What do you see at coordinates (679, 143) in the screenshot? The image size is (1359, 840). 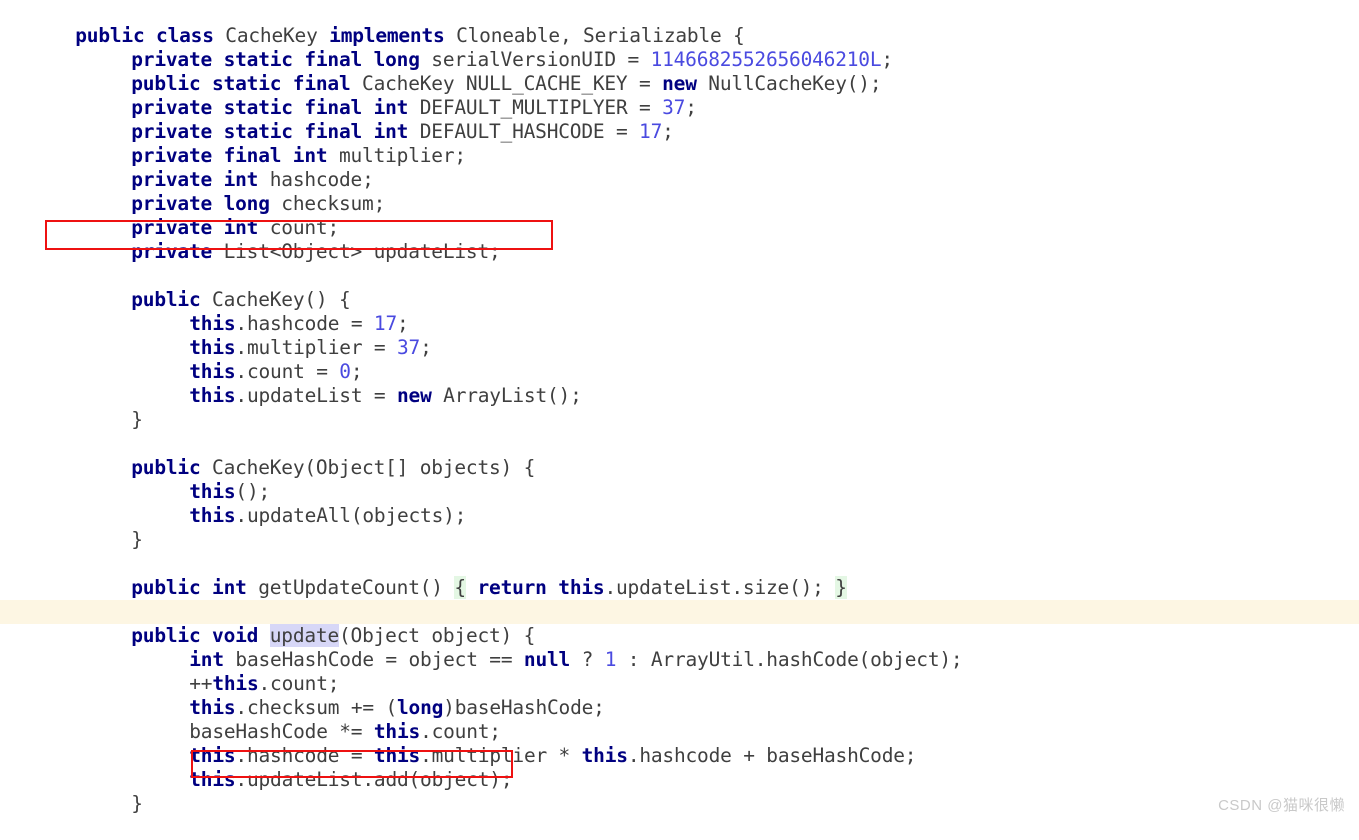 I see `code-line-6: private final int multiplier;` at bounding box center [679, 143].